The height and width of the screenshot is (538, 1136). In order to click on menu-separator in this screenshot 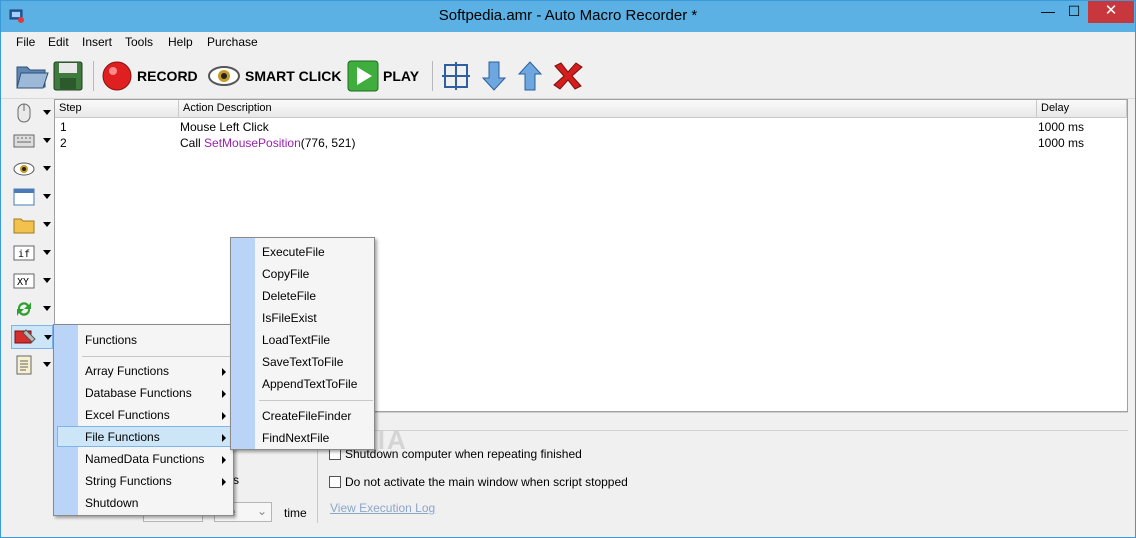, I will do `click(316, 400)`.